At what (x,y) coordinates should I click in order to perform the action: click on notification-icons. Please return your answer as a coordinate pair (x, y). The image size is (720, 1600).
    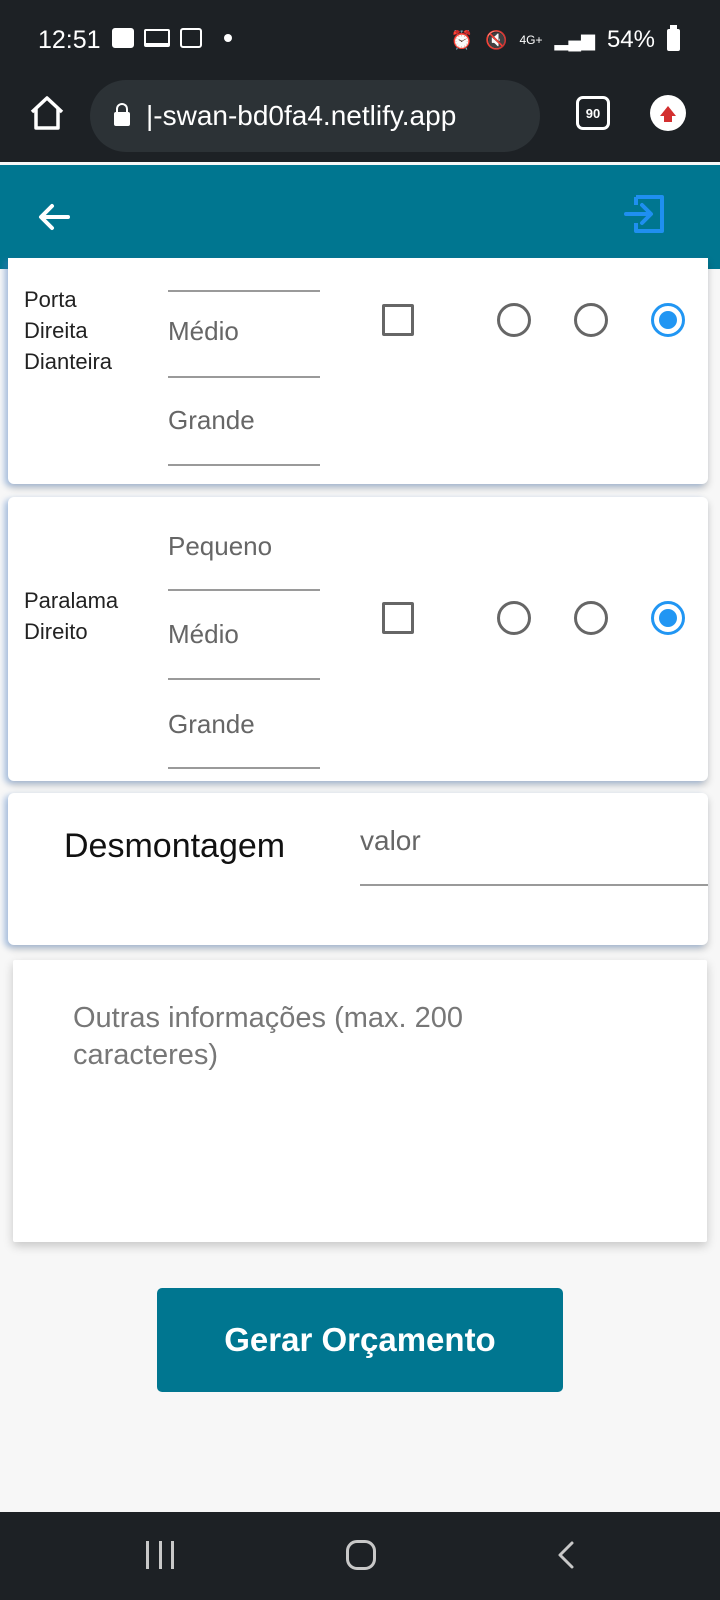
    Looking at the image, I should click on (172, 38).